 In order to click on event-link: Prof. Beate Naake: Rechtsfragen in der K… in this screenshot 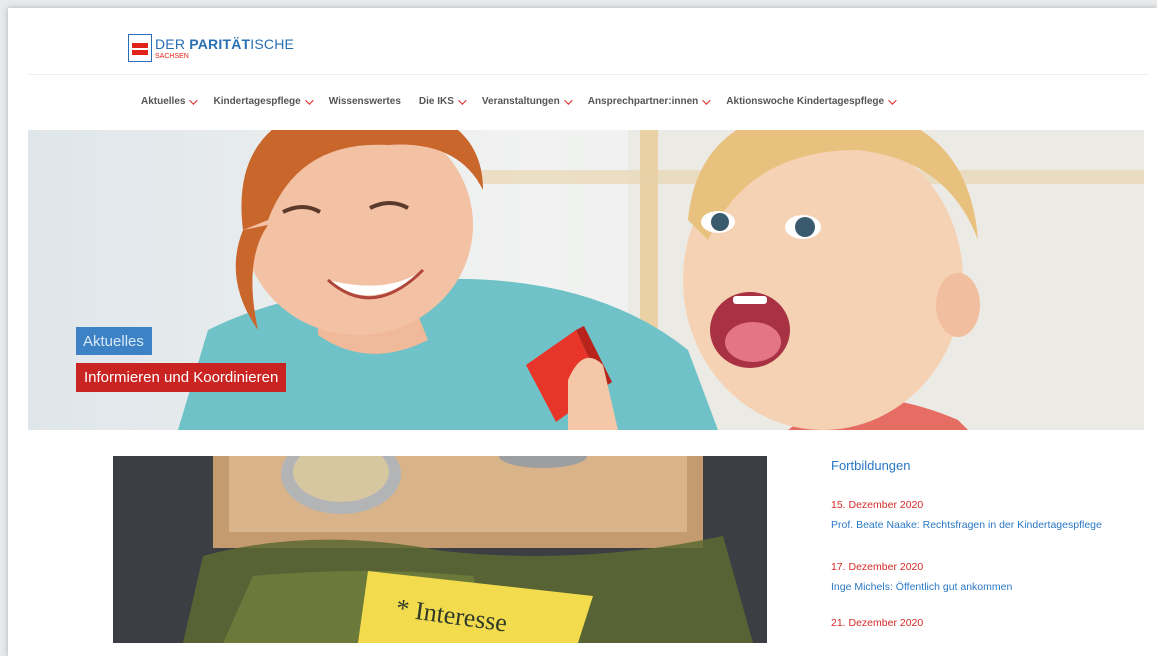, I will do `click(981, 525)`.